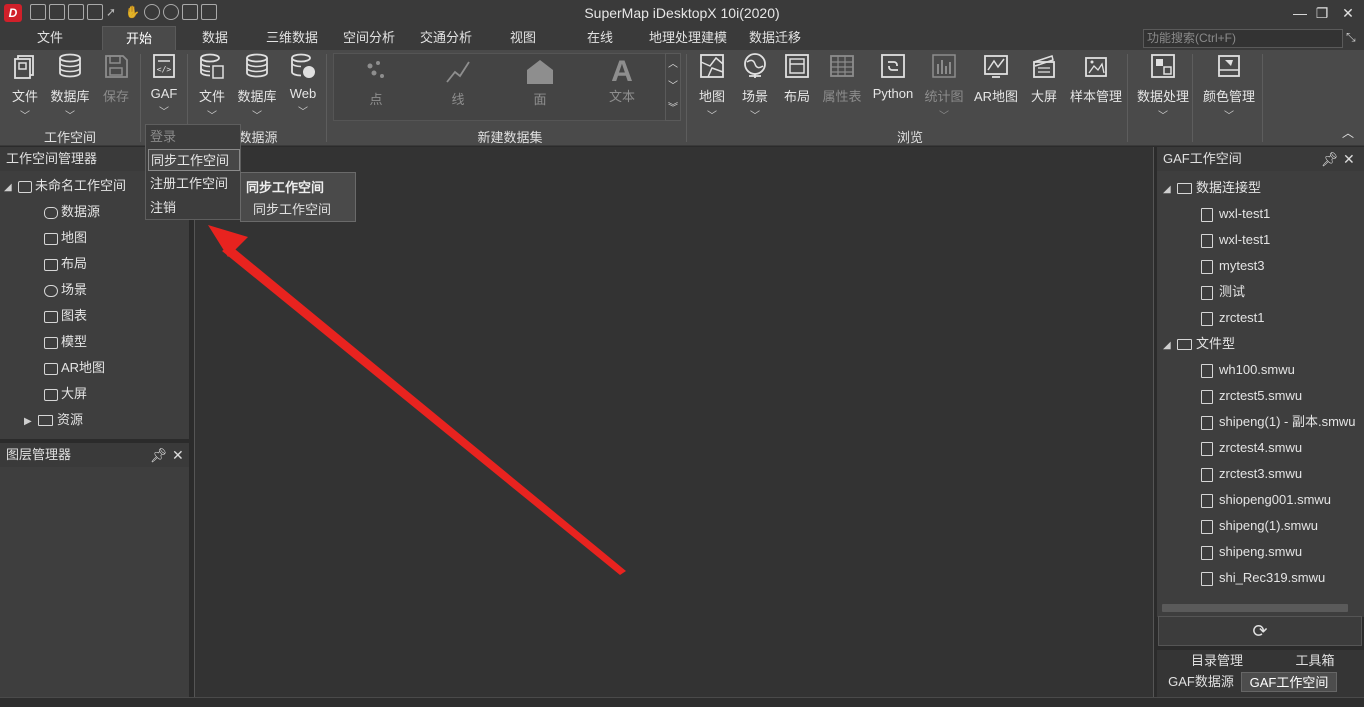  What do you see at coordinates (376, 83) in the screenshot?
I see `new-point-dataset-button: 点` at bounding box center [376, 83].